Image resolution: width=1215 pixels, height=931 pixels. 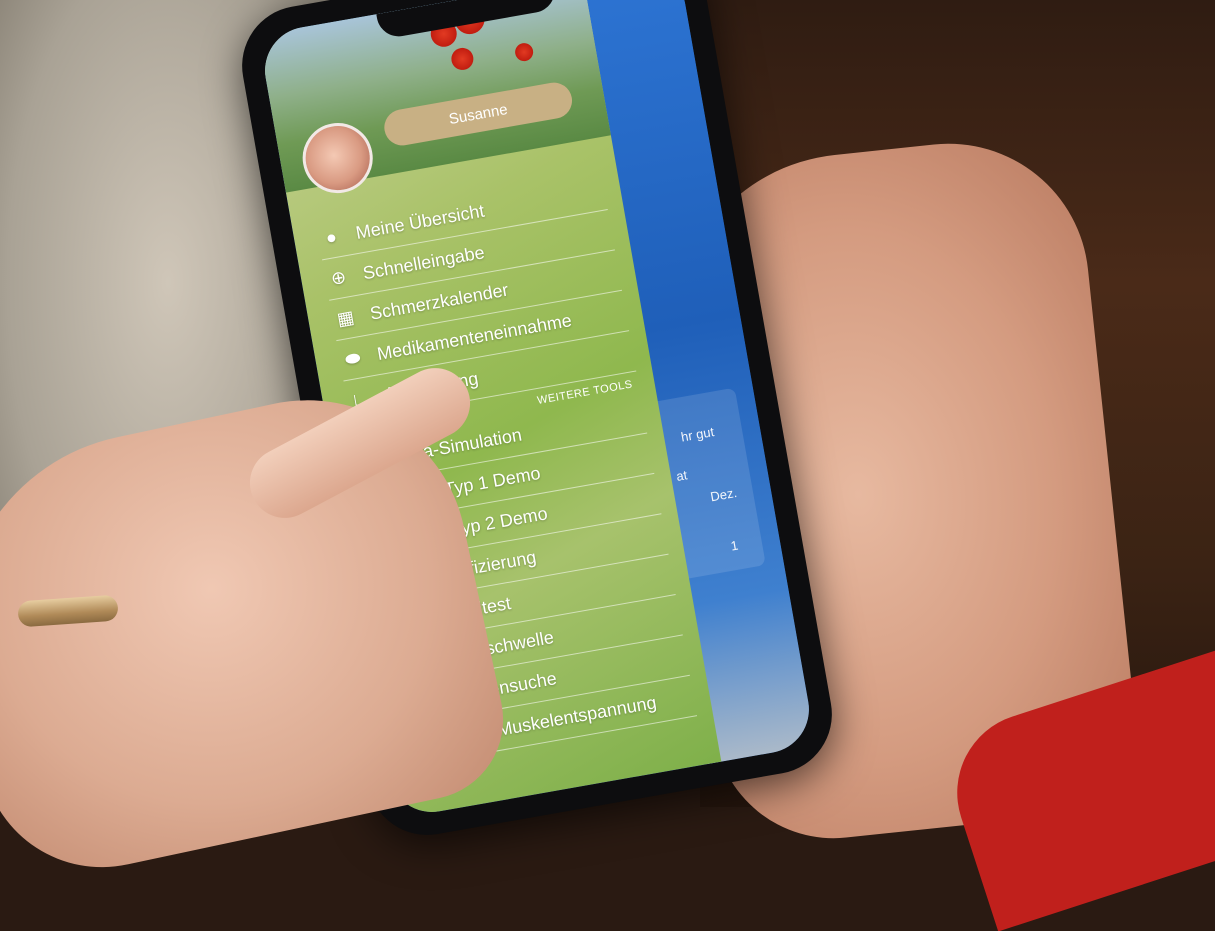 What do you see at coordinates (331, 237) in the screenshot?
I see `user-icon: ●` at bounding box center [331, 237].